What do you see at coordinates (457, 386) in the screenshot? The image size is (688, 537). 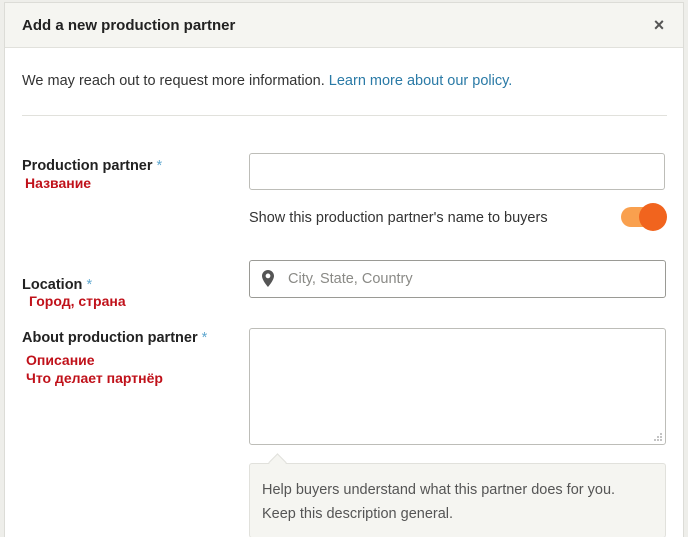 I see `about-textarea` at bounding box center [457, 386].